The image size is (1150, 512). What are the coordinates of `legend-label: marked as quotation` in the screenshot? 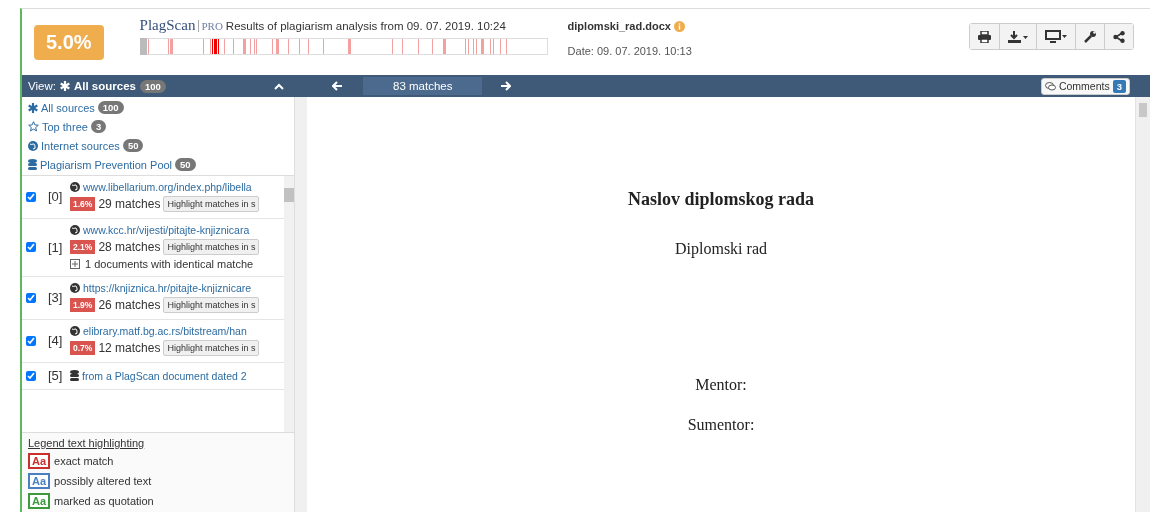 It's located at (104, 501).